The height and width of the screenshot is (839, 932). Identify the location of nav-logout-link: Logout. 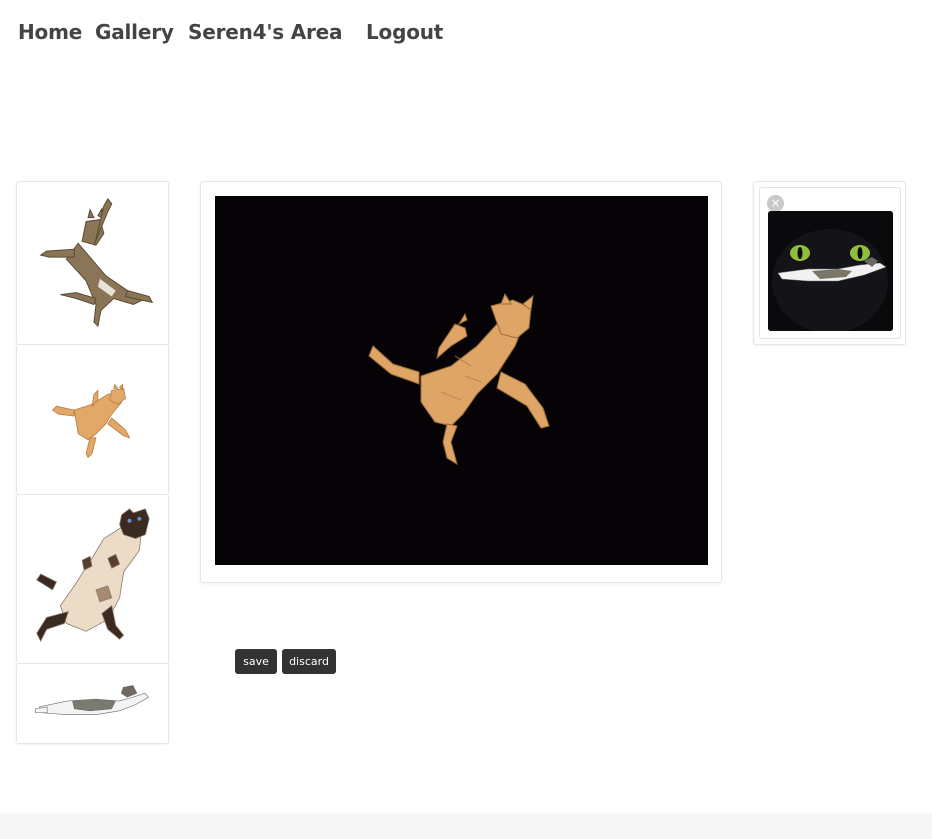
(404, 32).